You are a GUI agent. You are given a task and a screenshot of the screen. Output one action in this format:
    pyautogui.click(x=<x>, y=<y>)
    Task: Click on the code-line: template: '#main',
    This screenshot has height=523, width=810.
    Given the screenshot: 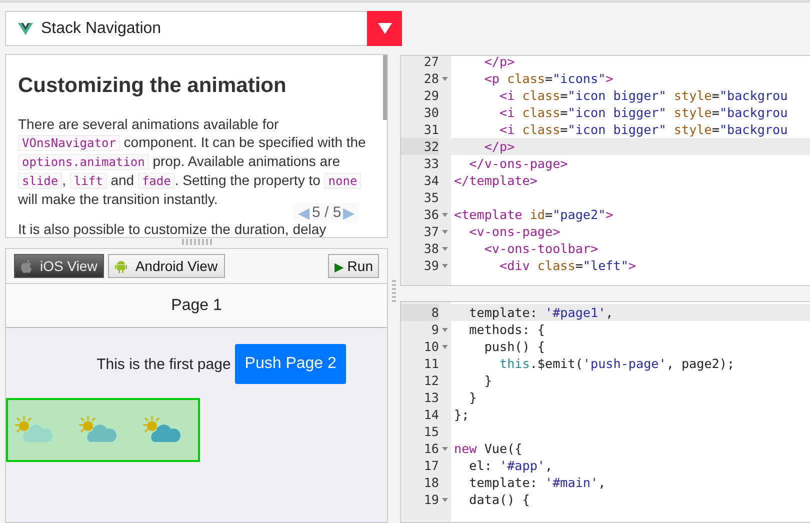 What is the action you would take?
    pyautogui.click(x=537, y=482)
    